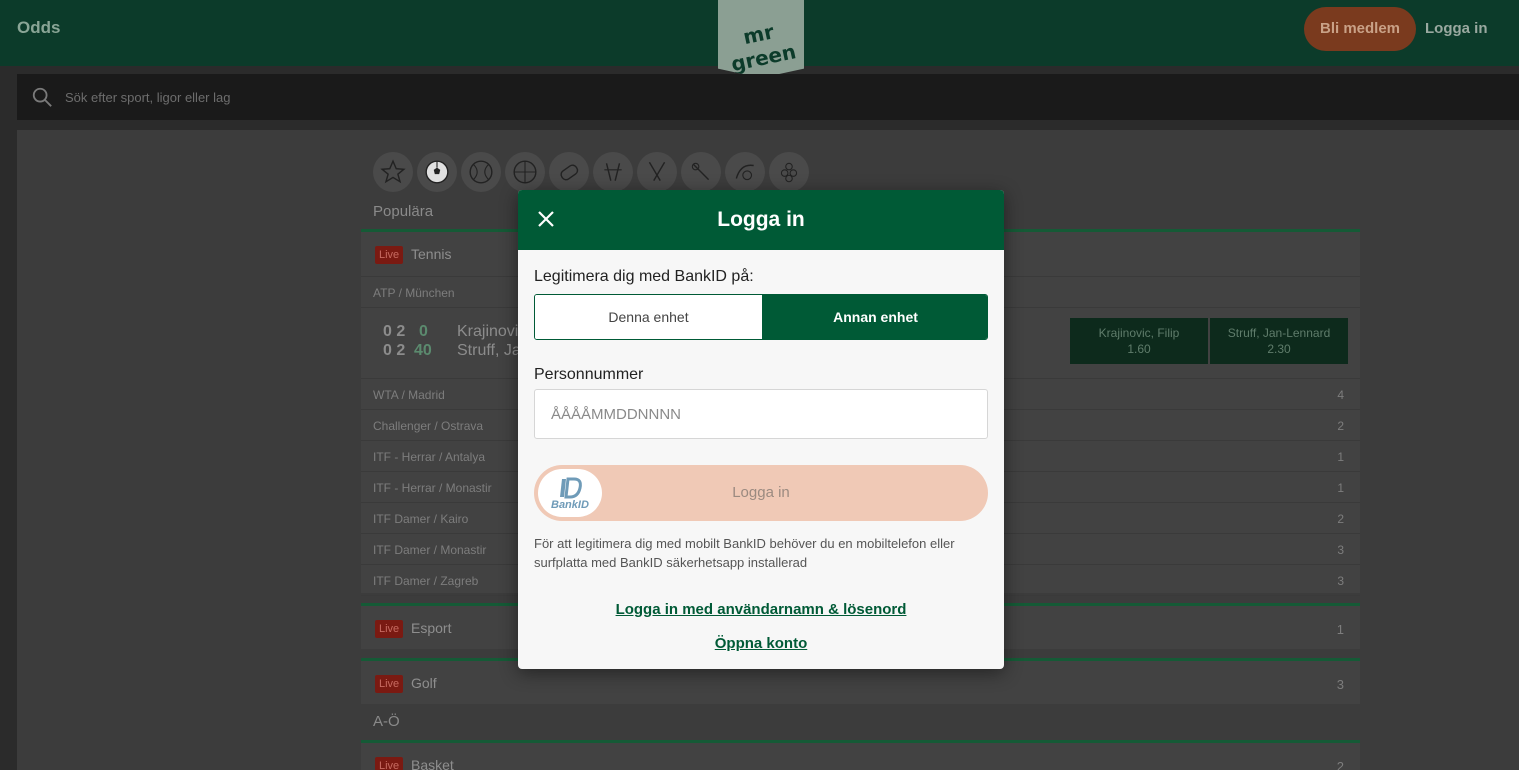 This screenshot has height=770, width=1519. I want to click on modal-title: Logga in, so click(761, 219).